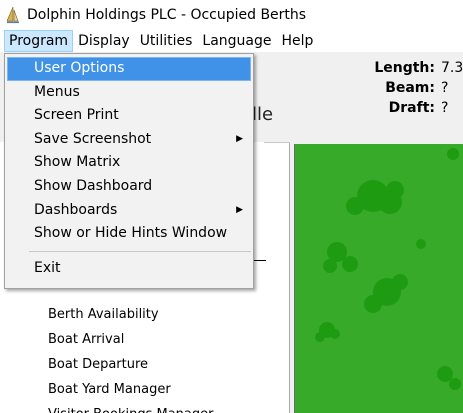 The image size is (463, 413). I want to click on menu-item-label: Show or Hide Hints Window, so click(131, 233).